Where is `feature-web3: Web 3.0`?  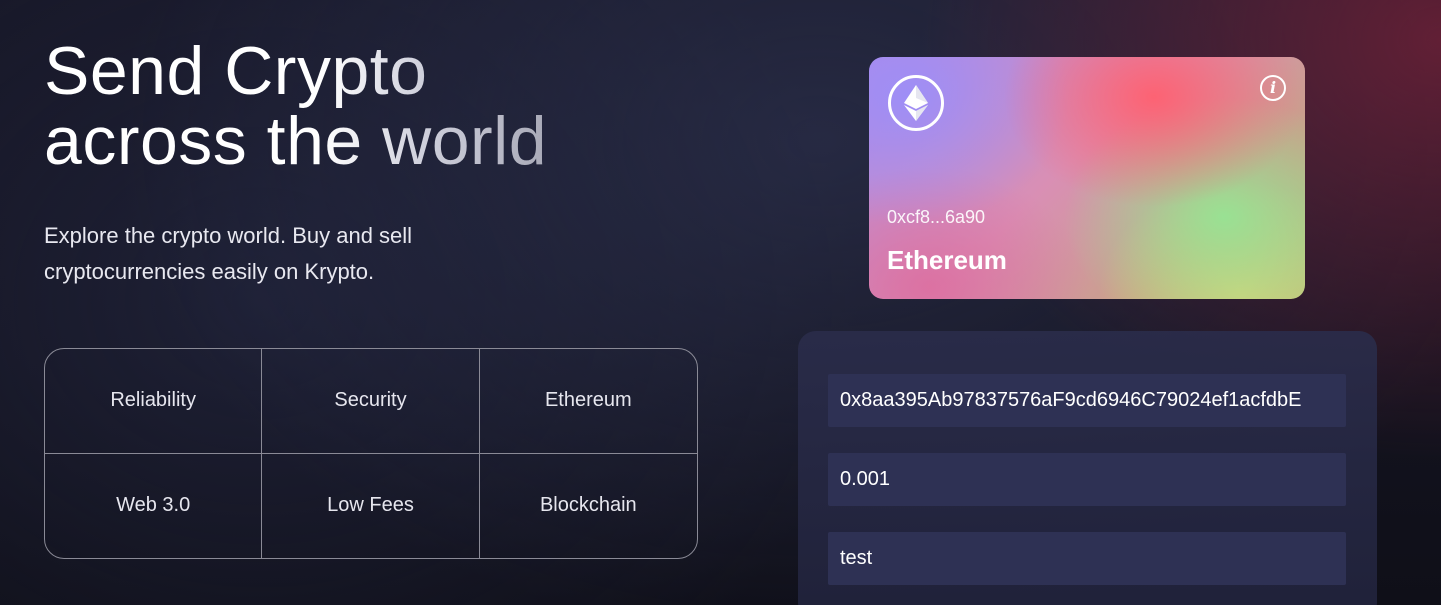 feature-web3: Web 3.0 is located at coordinates (154, 505).